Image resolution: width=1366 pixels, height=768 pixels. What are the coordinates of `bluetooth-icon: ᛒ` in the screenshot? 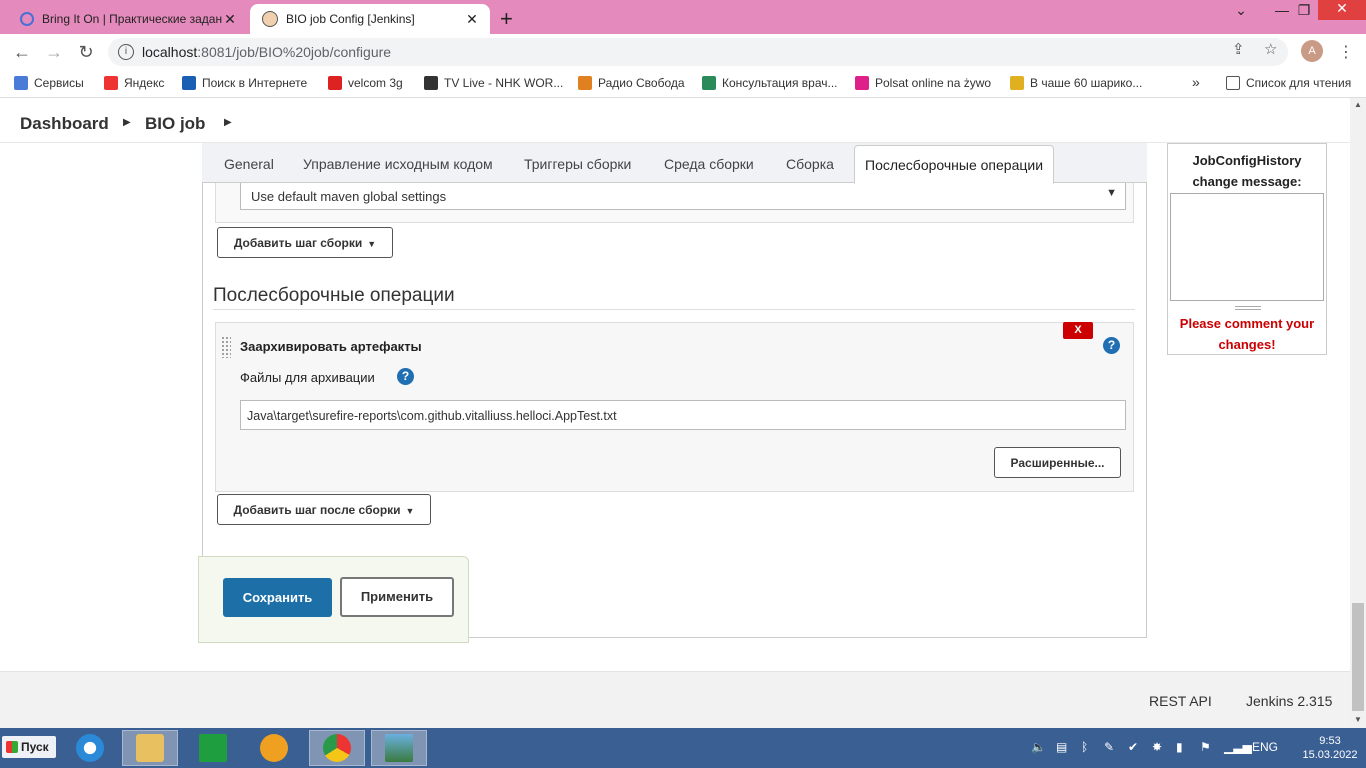 It's located at (1084, 747).